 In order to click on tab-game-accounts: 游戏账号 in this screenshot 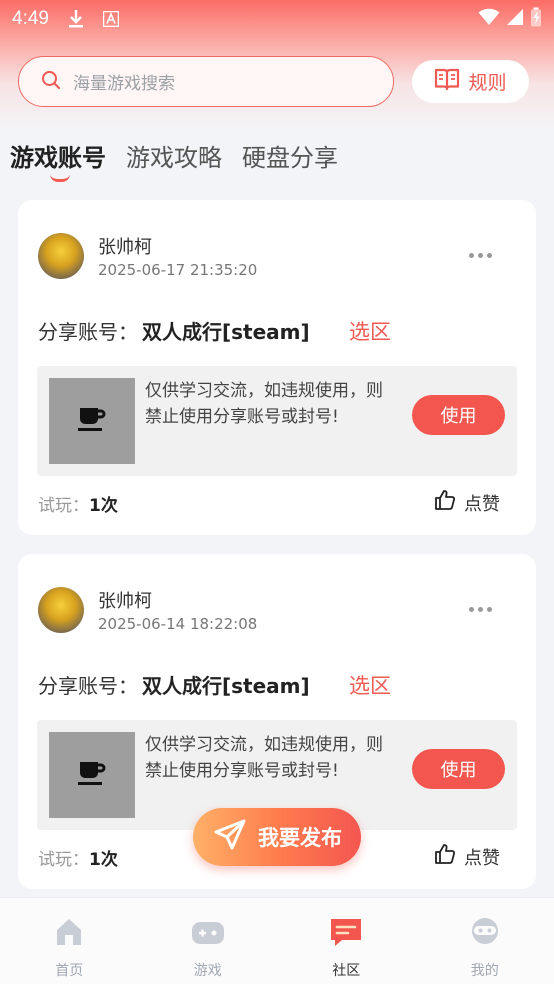, I will do `click(58, 160)`.